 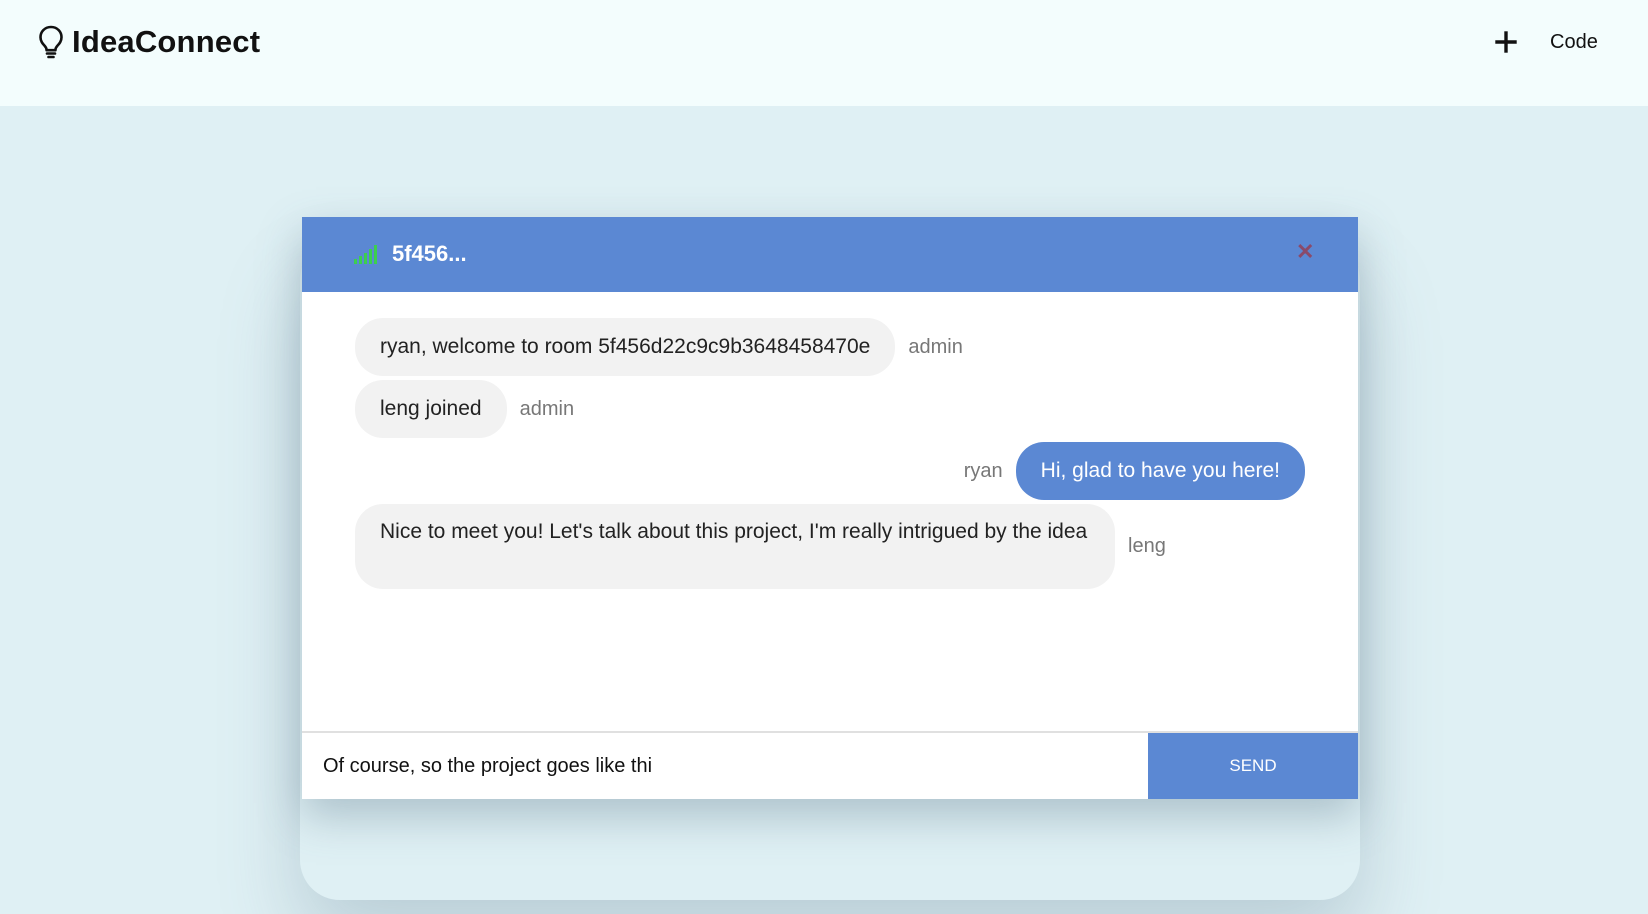 What do you see at coordinates (983, 470) in the screenshot?
I see `message-sender: ryan` at bounding box center [983, 470].